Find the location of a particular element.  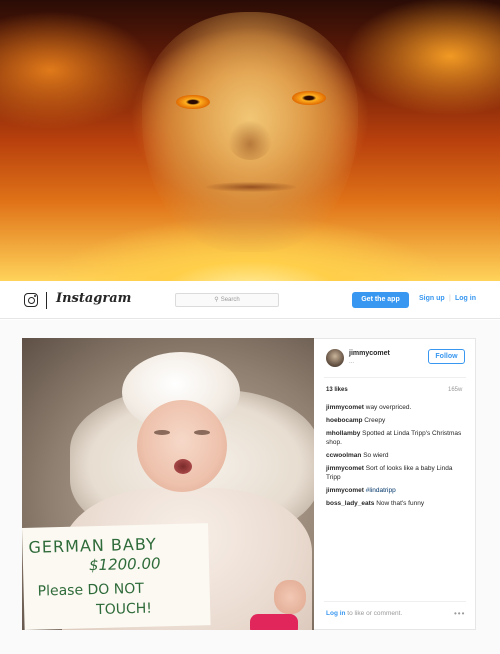

hashtag-link: #lindatripp is located at coordinates (380, 490).